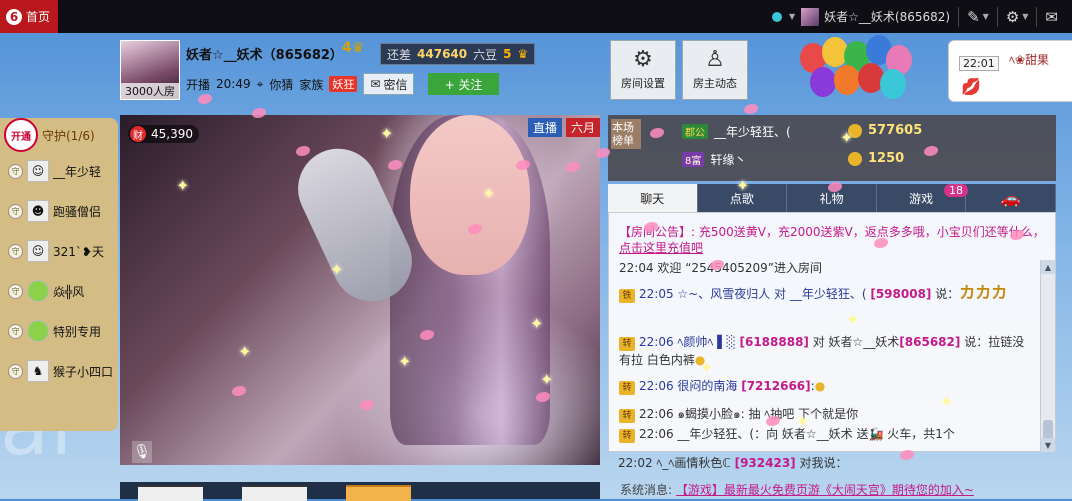 The width and height of the screenshot is (1072, 501). What do you see at coordinates (1011, 198) in the screenshot?
I see `tab-car: 🚗` at bounding box center [1011, 198].